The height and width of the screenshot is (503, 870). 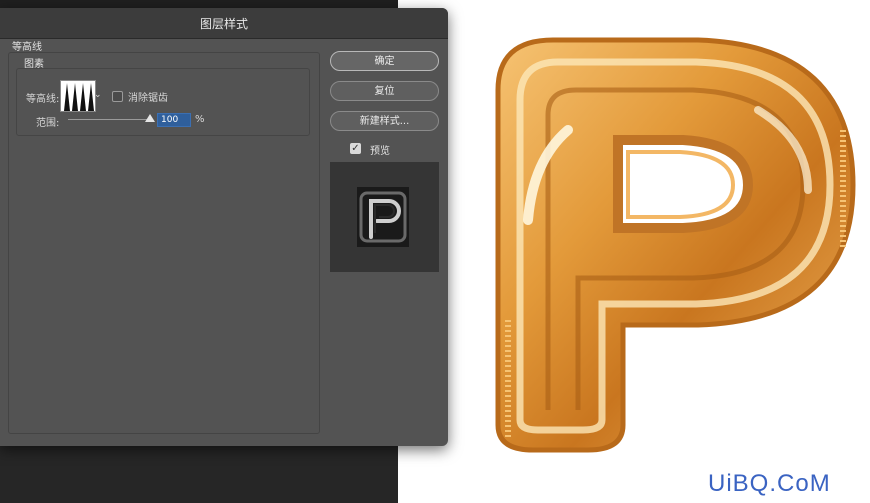 I want to click on dialog-title: 图层样式, so click(x=223, y=24).